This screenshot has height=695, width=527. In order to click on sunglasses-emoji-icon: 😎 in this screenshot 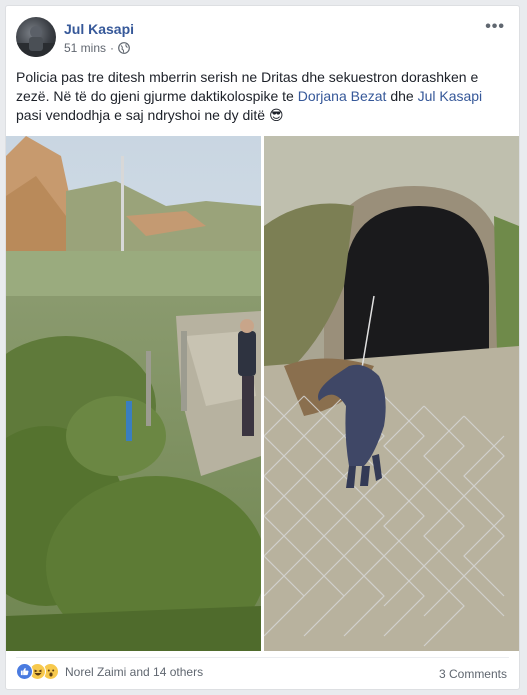, I will do `click(276, 115)`.